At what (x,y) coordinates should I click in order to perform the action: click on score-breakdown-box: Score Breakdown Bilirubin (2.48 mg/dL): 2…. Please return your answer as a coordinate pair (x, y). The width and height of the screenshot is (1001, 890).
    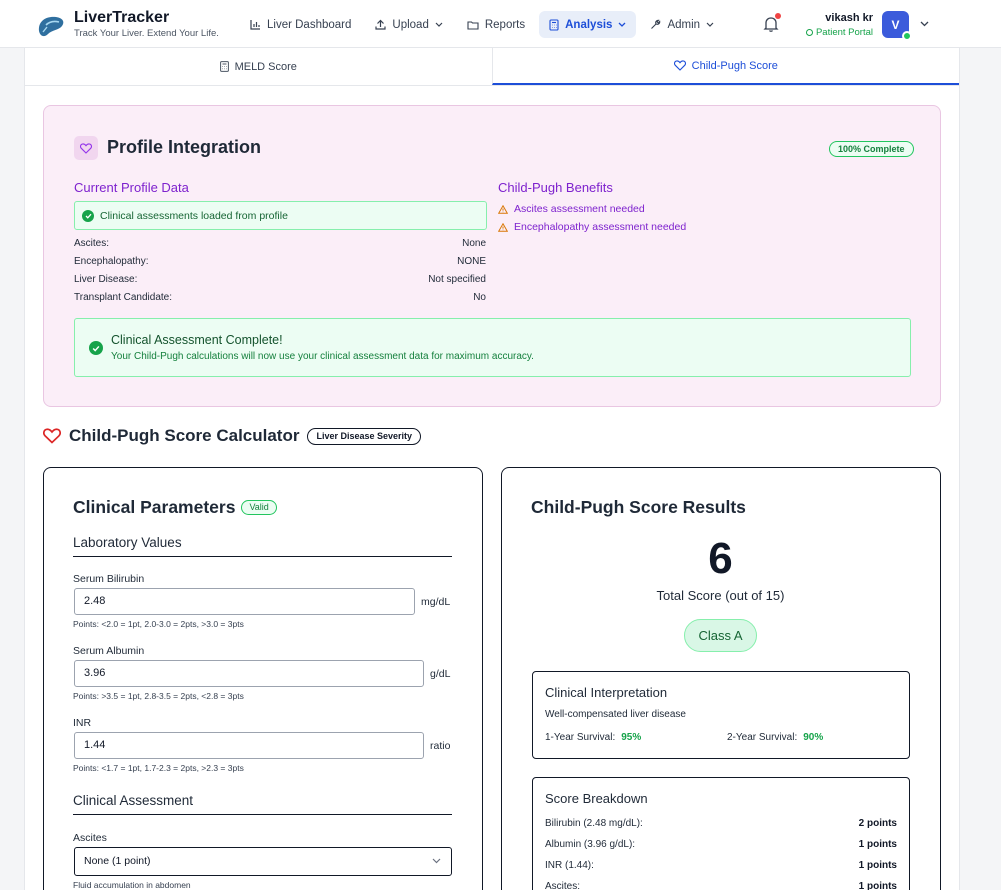
    Looking at the image, I should click on (721, 833).